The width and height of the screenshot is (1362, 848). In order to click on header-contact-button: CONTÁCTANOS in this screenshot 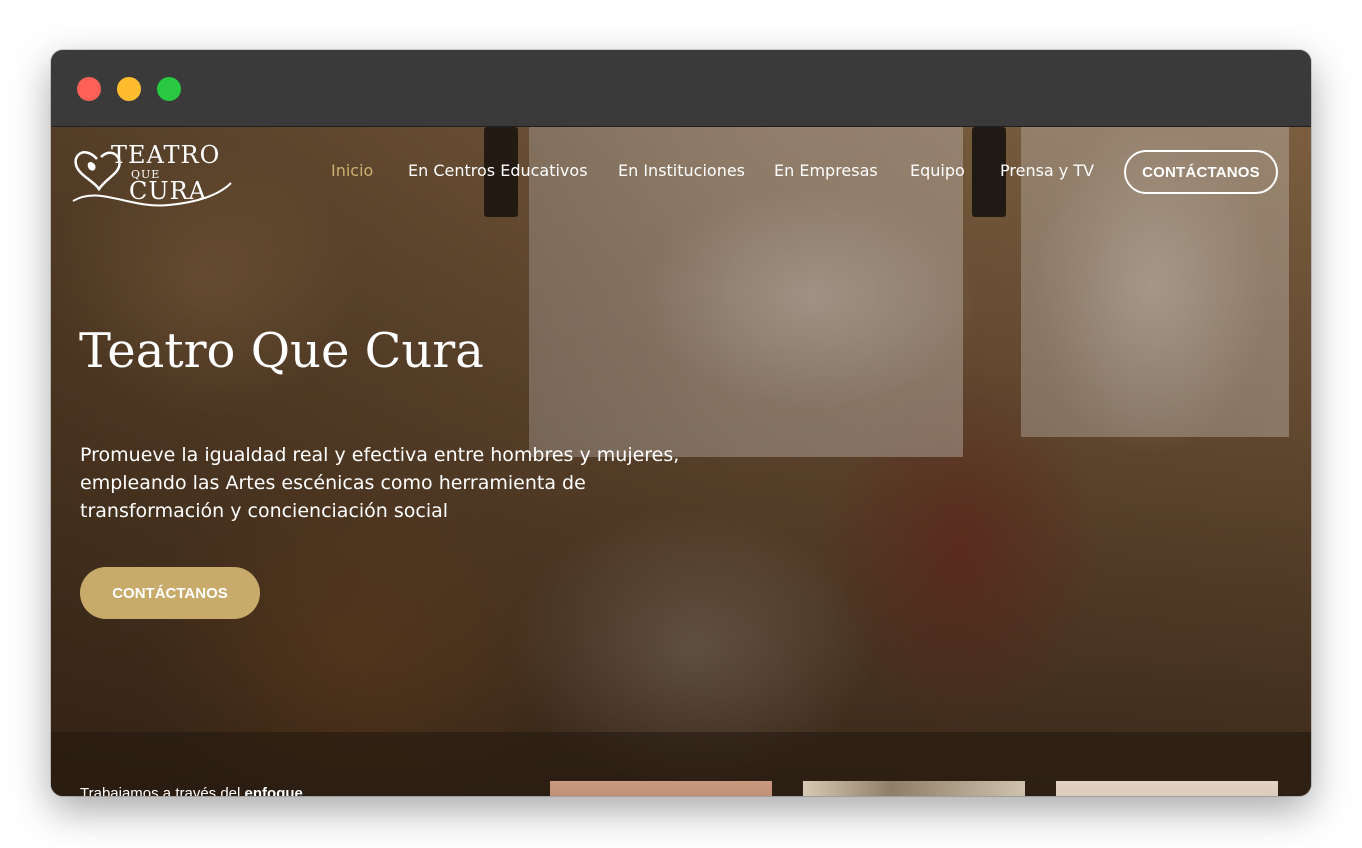, I will do `click(1201, 172)`.